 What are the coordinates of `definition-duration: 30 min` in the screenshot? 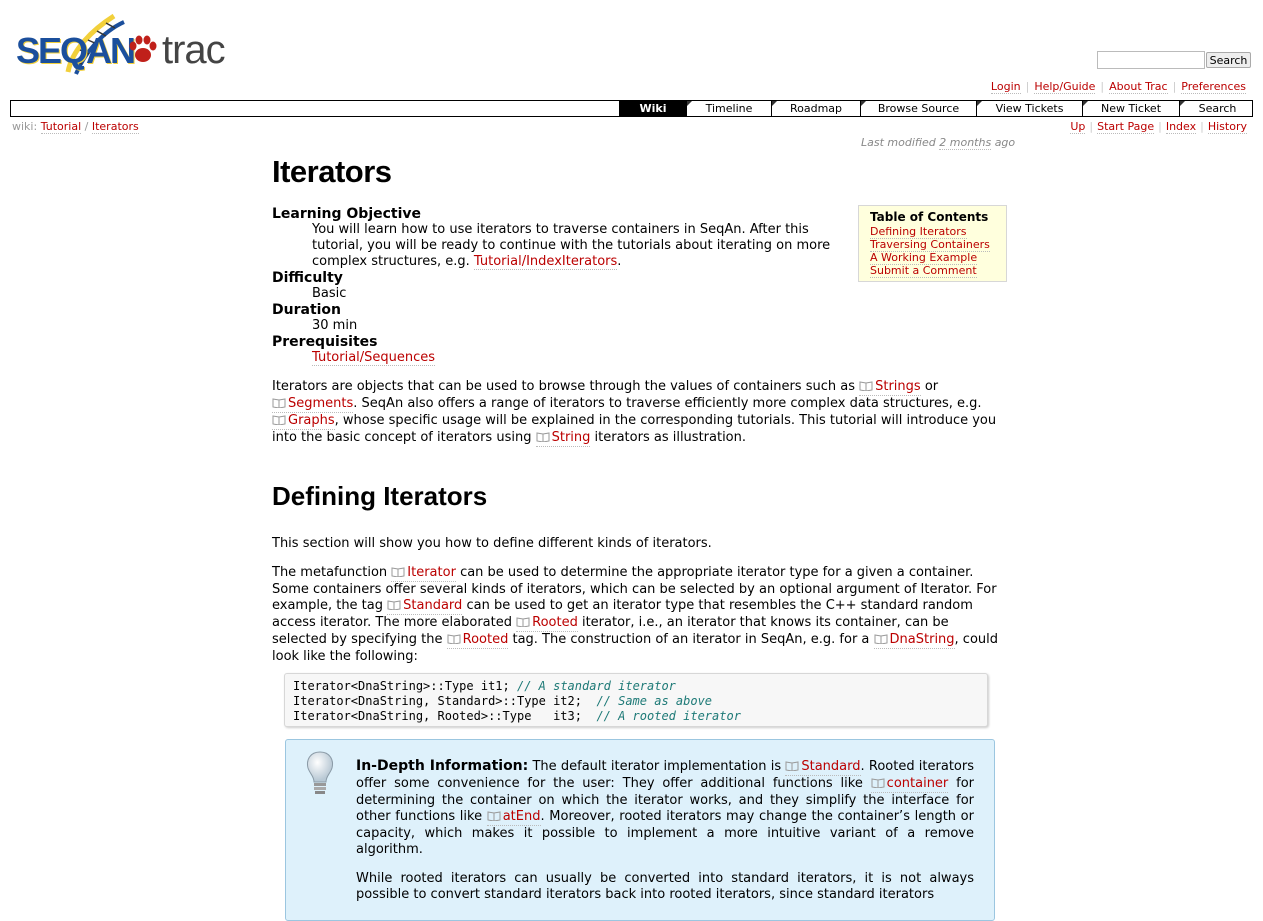 It's located at (335, 325).